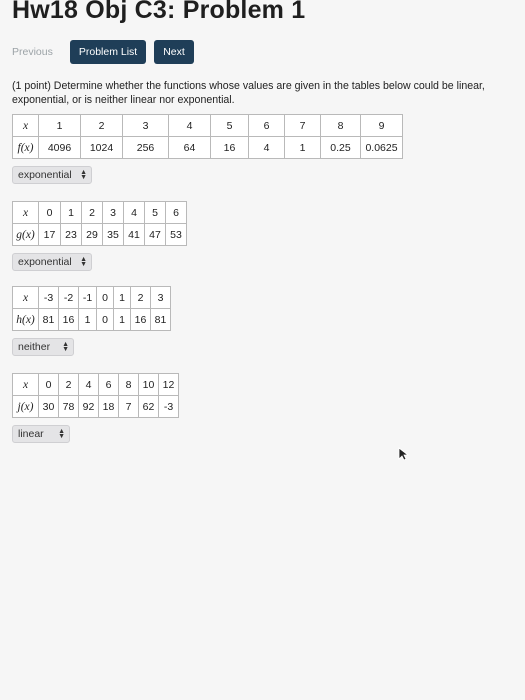  I want to click on answer-select-j: linear ▲ ▼, so click(41, 434).